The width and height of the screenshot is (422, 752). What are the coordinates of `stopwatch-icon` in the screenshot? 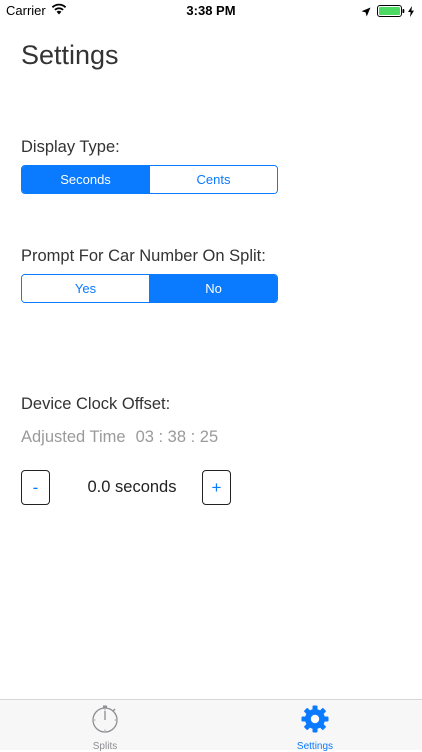 It's located at (105, 721).